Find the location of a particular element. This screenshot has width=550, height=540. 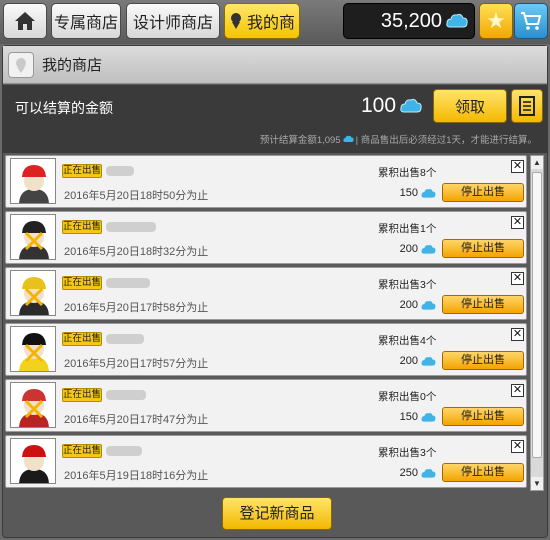

tab-my-shop: 我的商 is located at coordinates (262, 21).